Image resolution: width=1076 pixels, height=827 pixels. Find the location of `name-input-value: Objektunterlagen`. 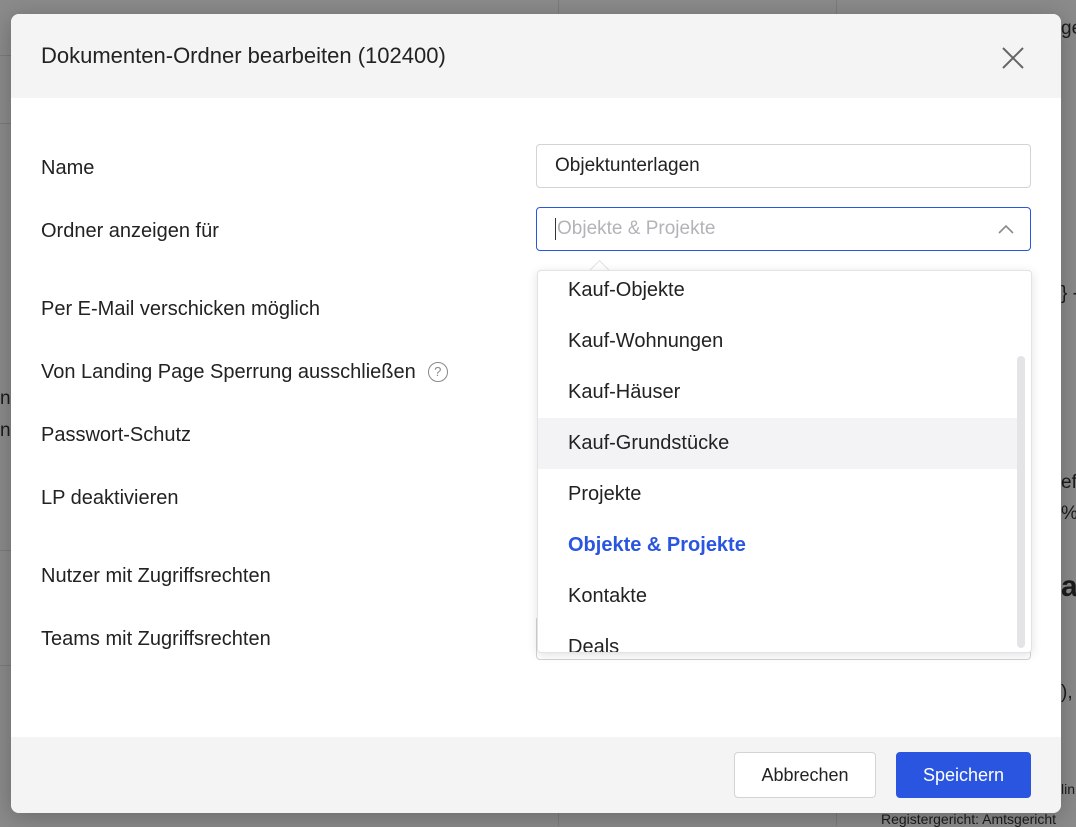

name-input-value: Objektunterlagen is located at coordinates (627, 165).